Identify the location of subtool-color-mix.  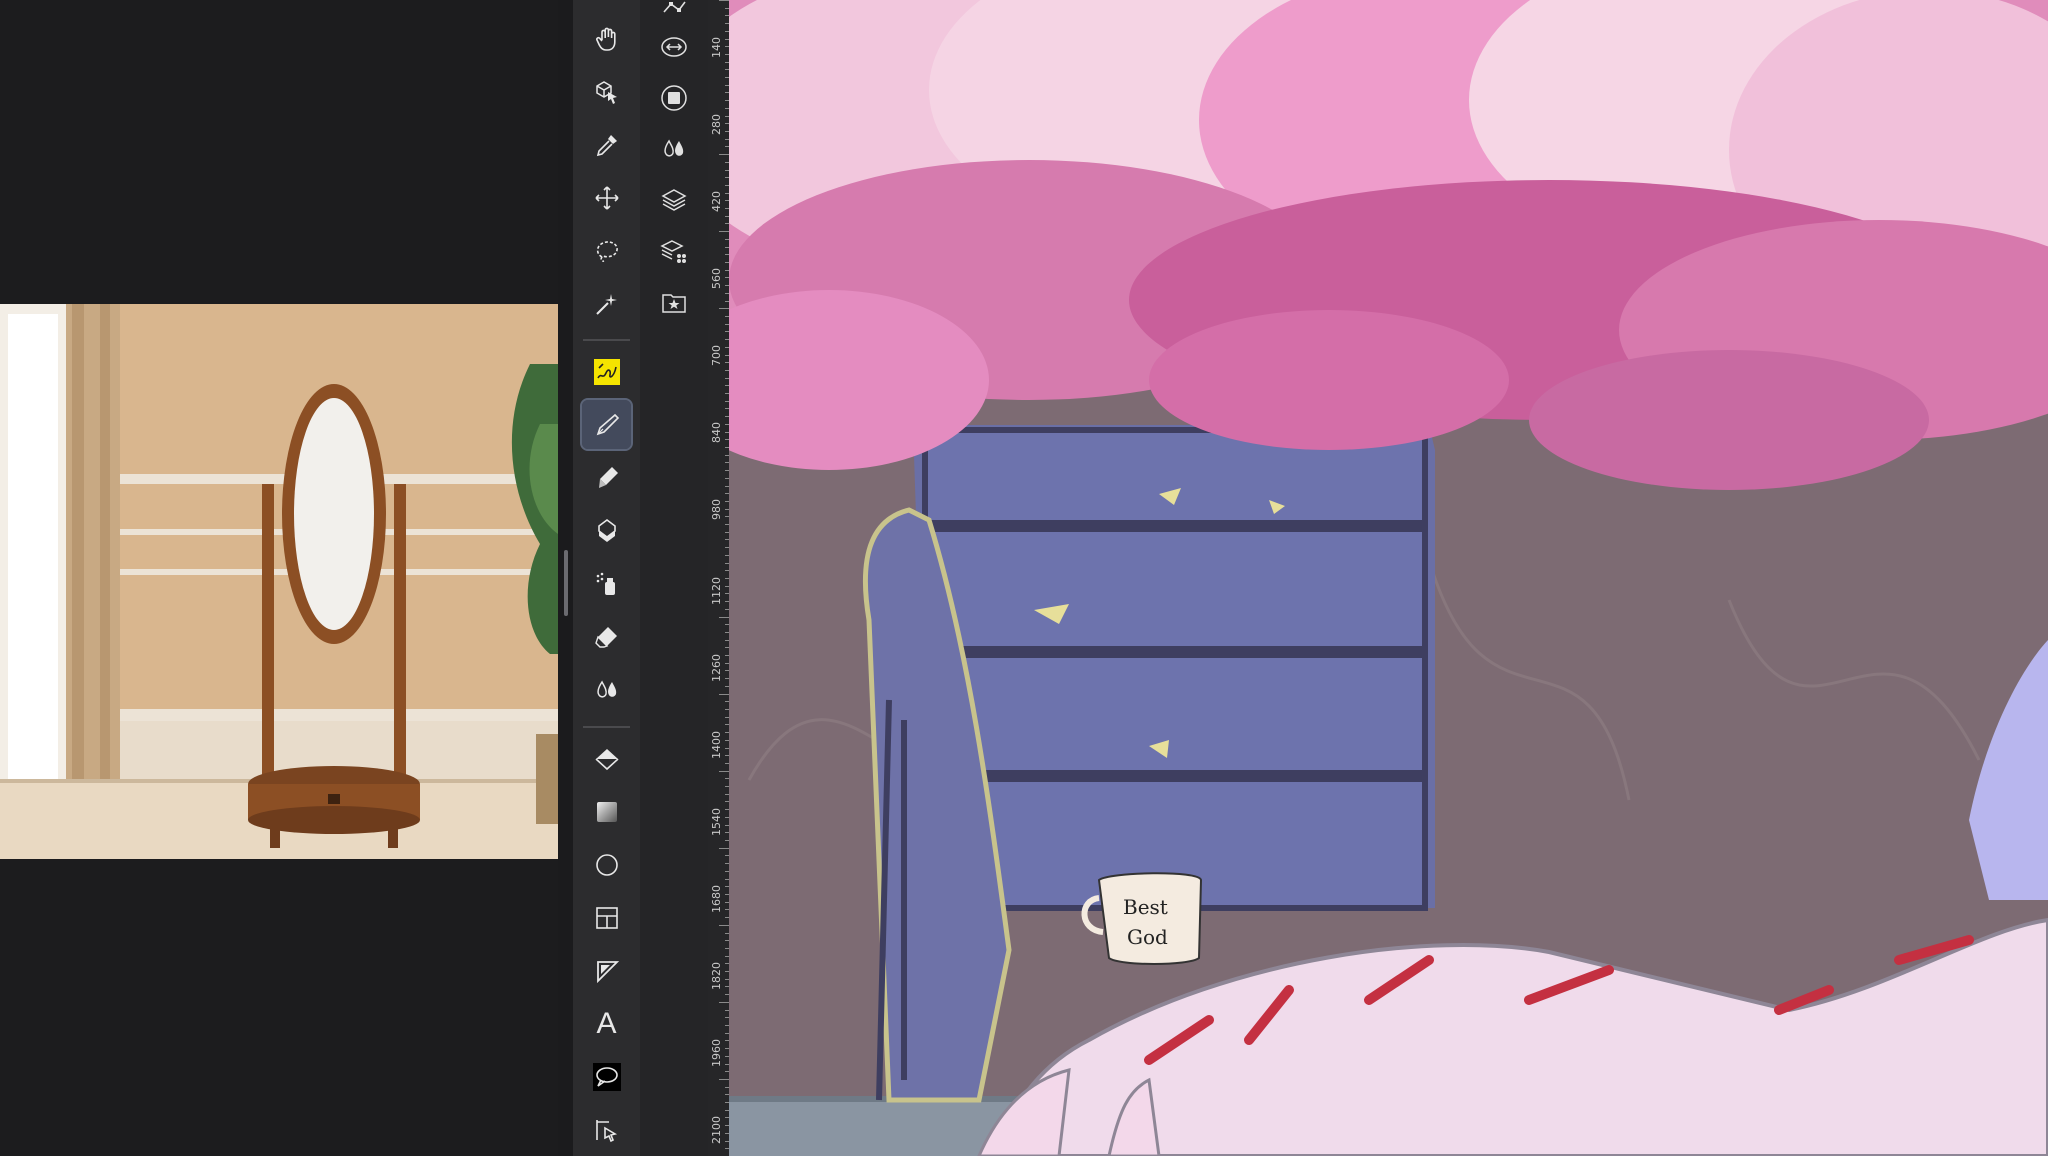
(674, 149).